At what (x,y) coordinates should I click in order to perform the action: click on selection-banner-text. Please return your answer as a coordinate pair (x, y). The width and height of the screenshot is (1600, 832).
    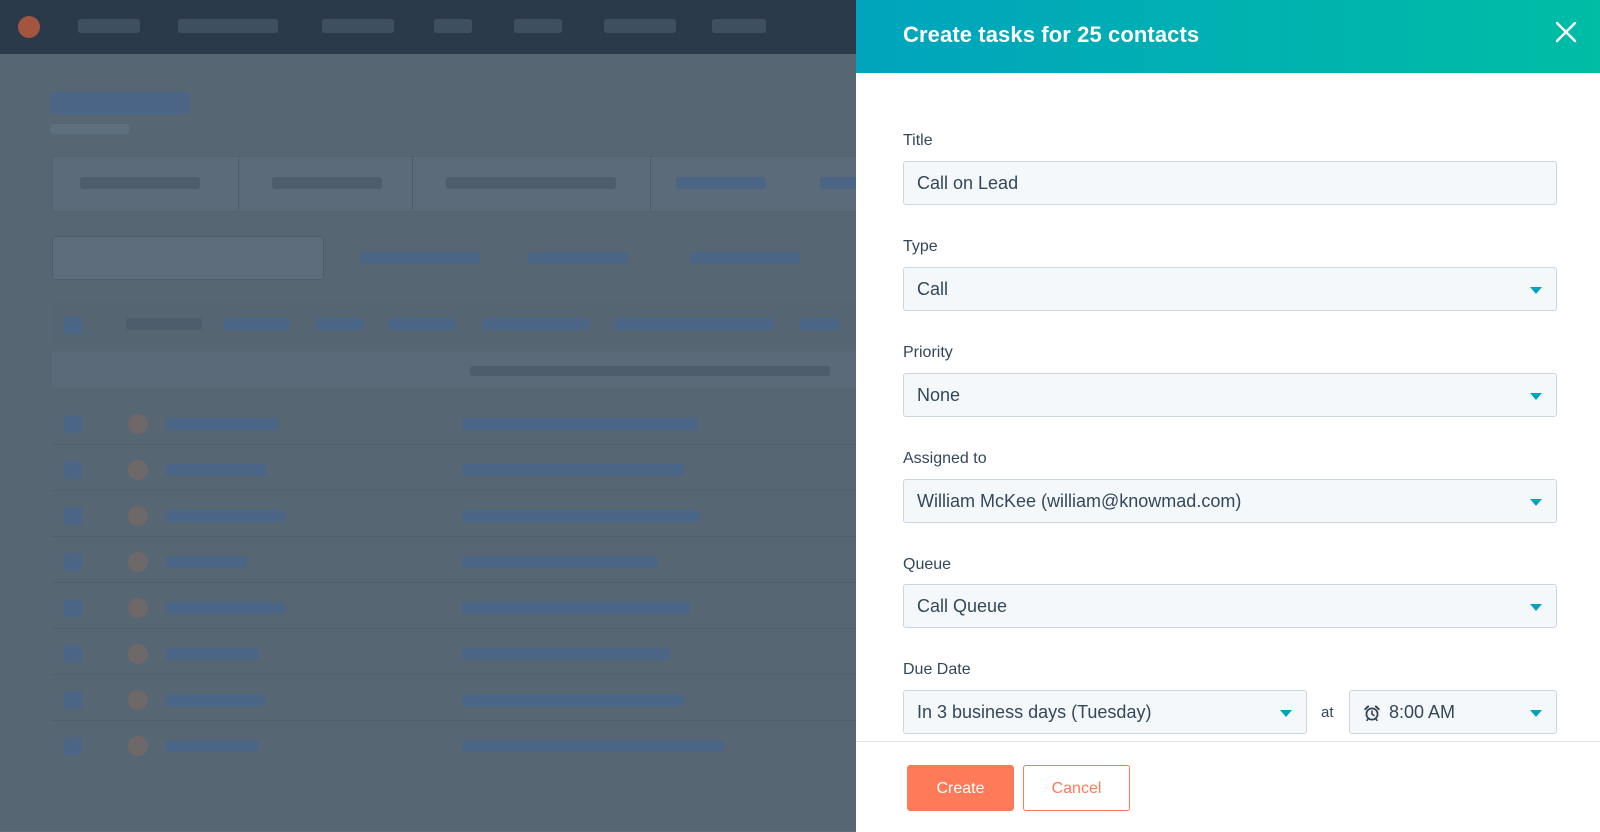
    Looking at the image, I should click on (650, 371).